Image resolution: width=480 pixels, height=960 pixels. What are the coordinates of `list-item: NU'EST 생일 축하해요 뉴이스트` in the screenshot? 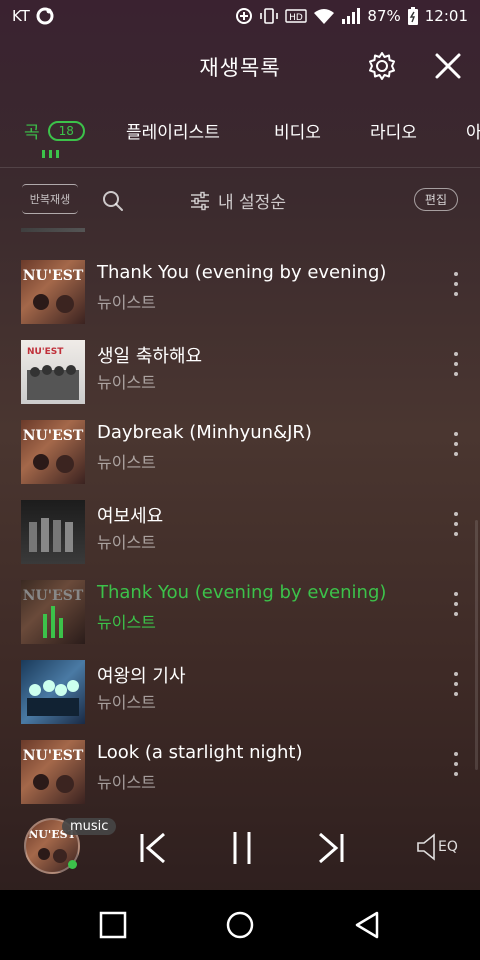 It's located at (240, 372).